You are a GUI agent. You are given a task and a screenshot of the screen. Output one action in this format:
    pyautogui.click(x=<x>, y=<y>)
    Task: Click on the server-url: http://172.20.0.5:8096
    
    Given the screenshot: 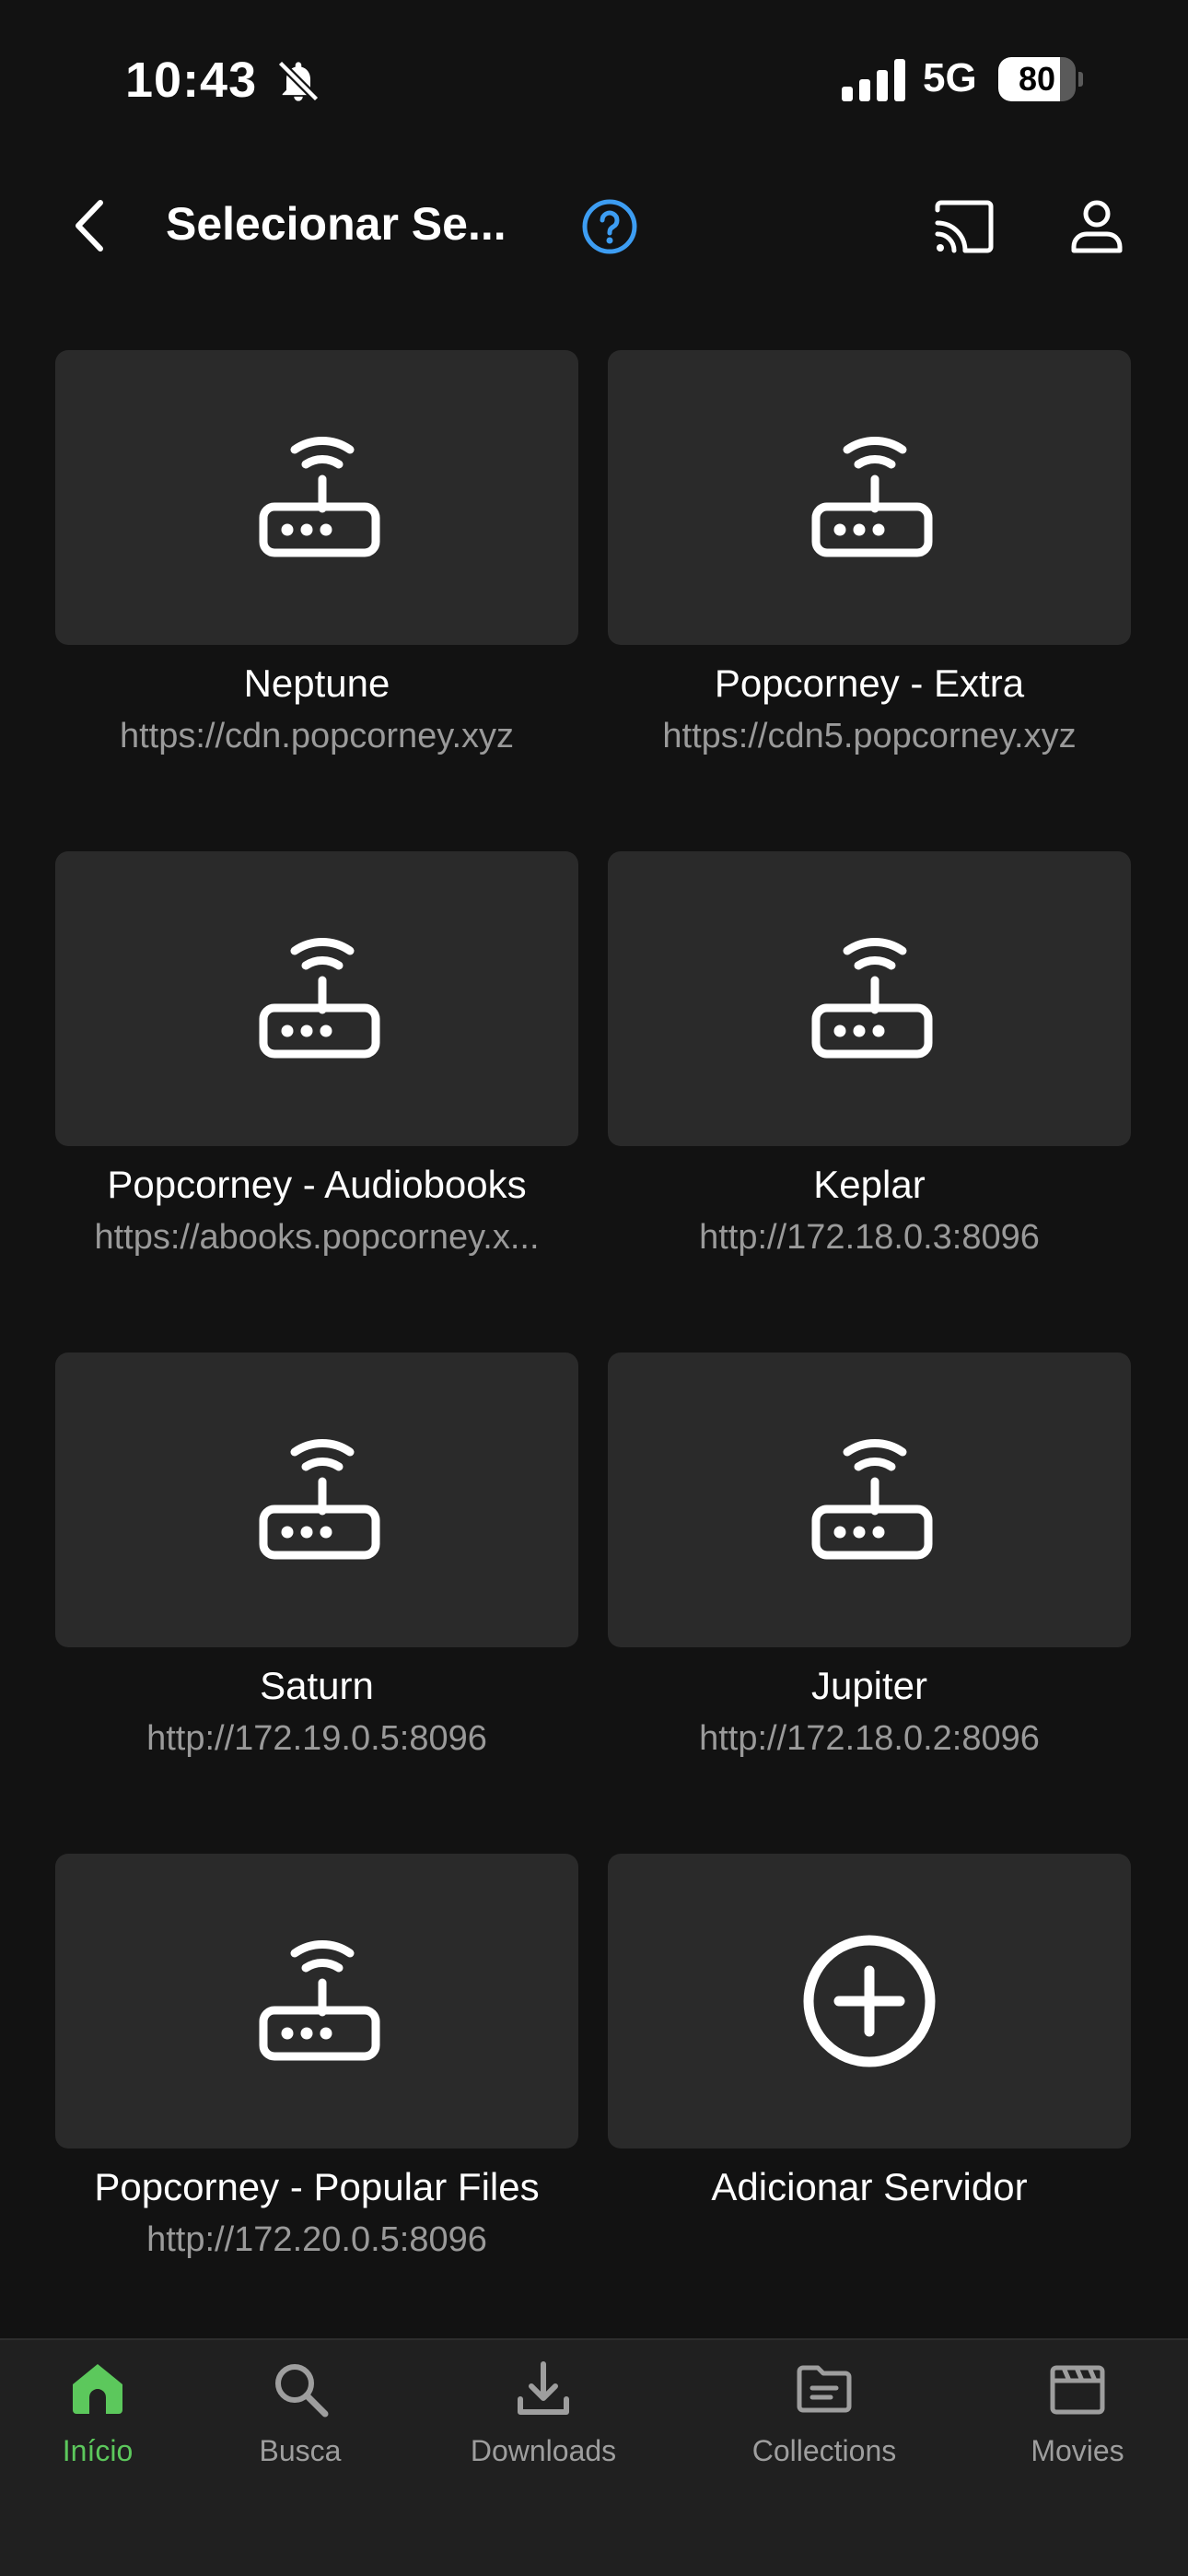 What is the action you would take?
    pyautogui.click(x=316, y=2239)
    